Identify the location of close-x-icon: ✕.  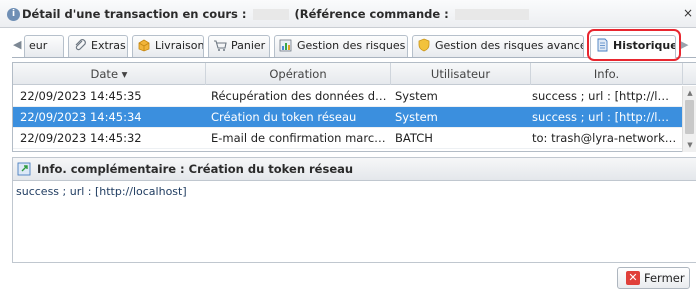
(633, 278).